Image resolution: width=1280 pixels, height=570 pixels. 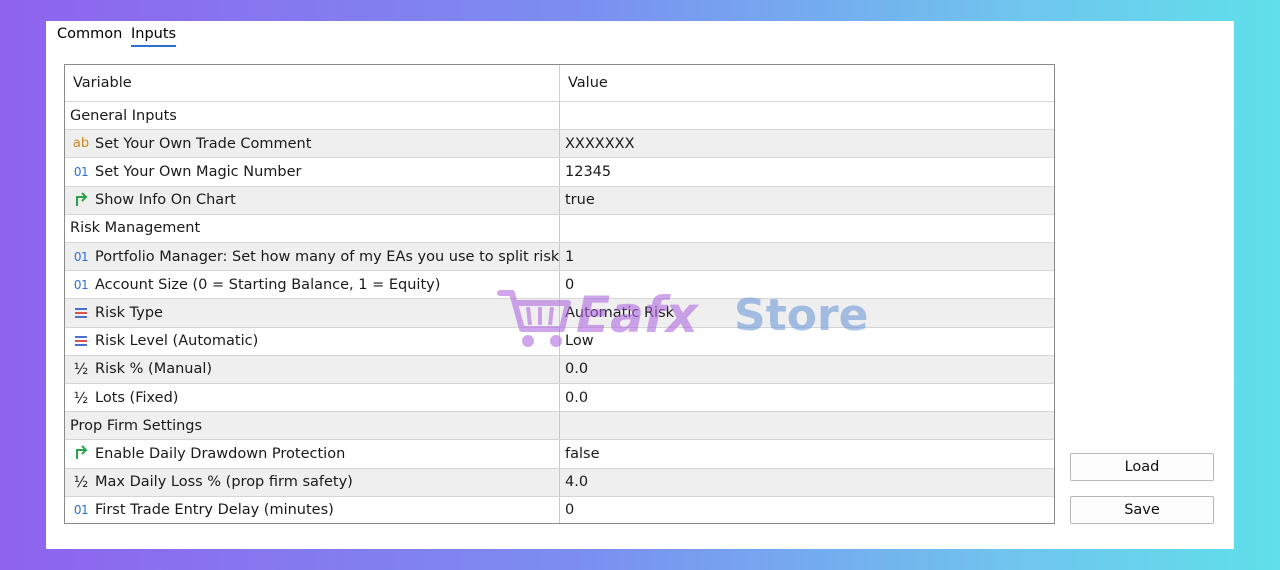 I want to click on variable-cell: 01 First Trade Entry Delay (minutes), so click(x=312, y=510).